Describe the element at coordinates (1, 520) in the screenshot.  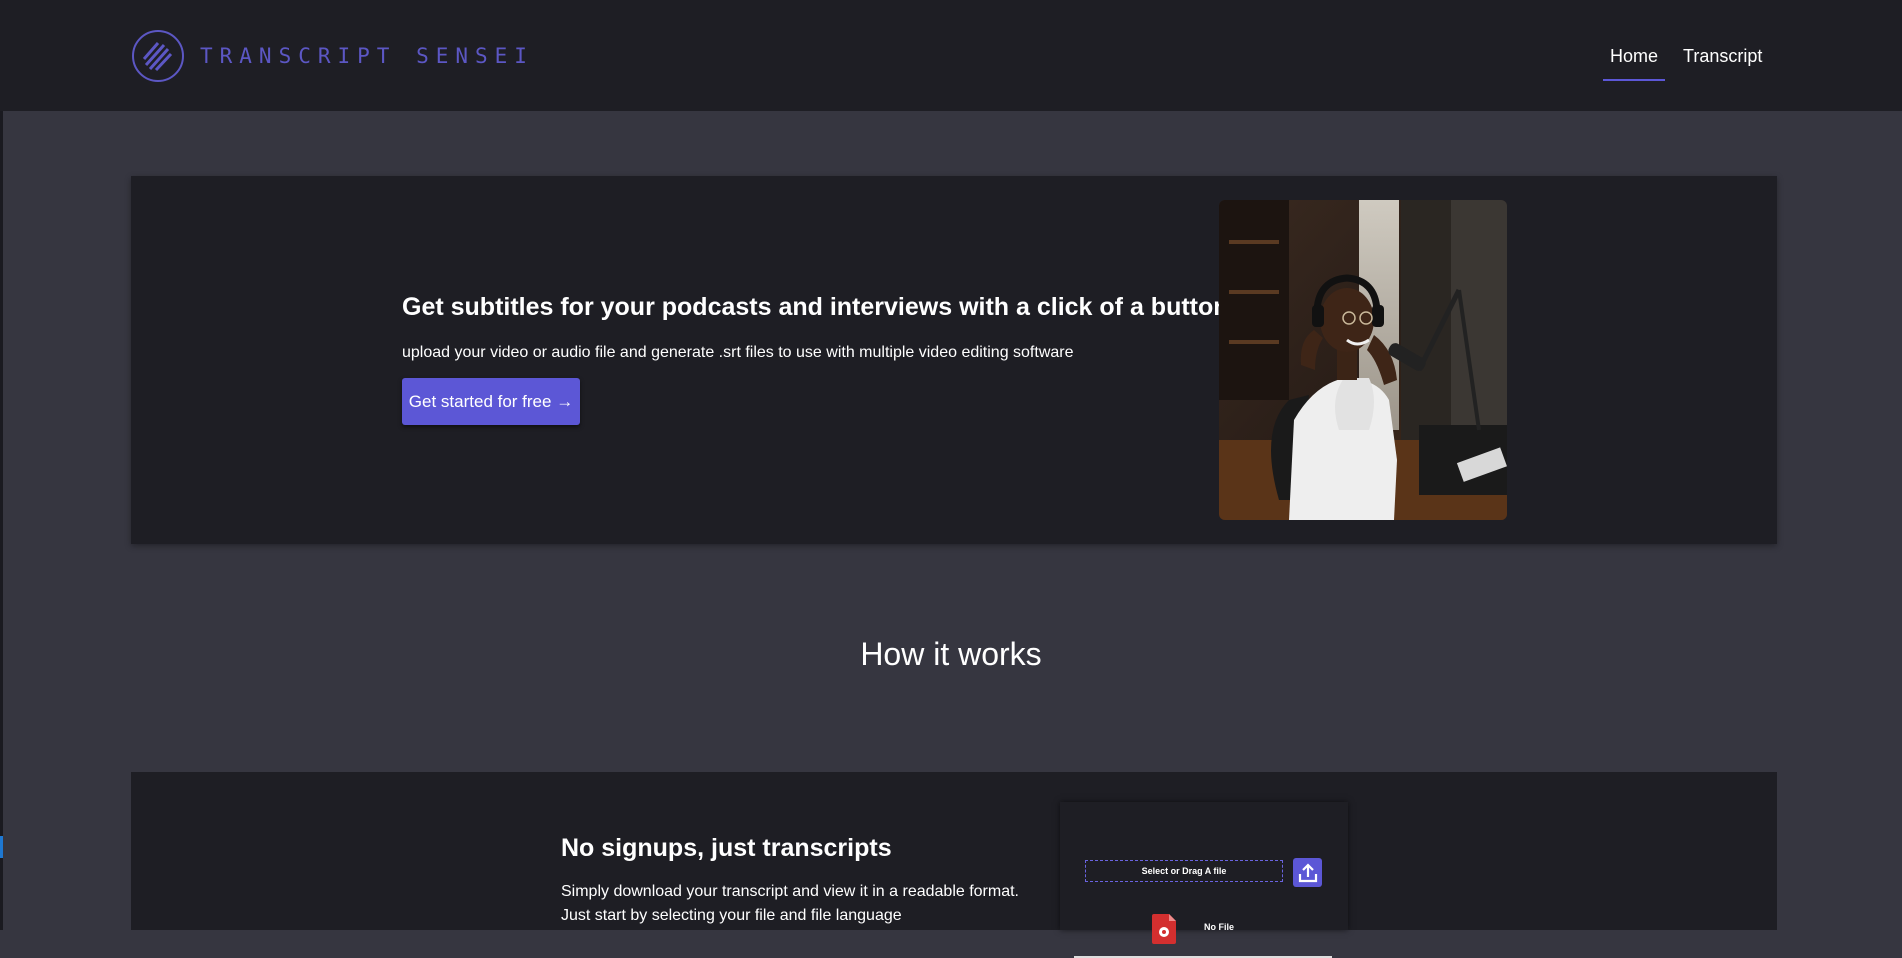
I see `left-edge-strip` at that location.